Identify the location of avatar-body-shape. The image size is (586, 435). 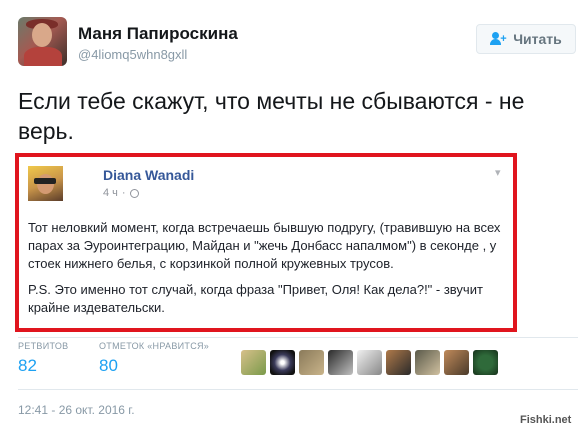
(43, 56).